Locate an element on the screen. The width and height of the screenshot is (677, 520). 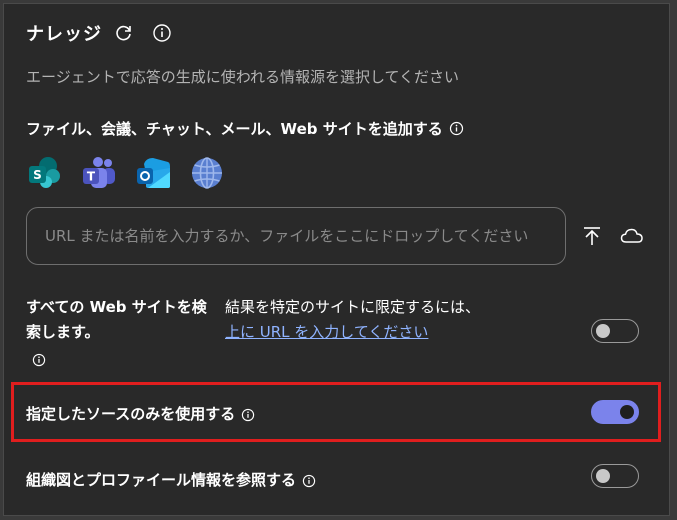
panel-title: ナレッジ is located at coordinates (64, 34).